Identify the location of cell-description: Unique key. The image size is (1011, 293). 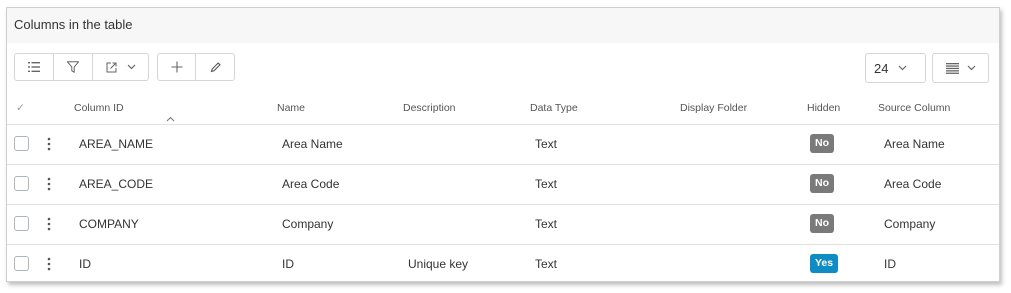
(438, 264).